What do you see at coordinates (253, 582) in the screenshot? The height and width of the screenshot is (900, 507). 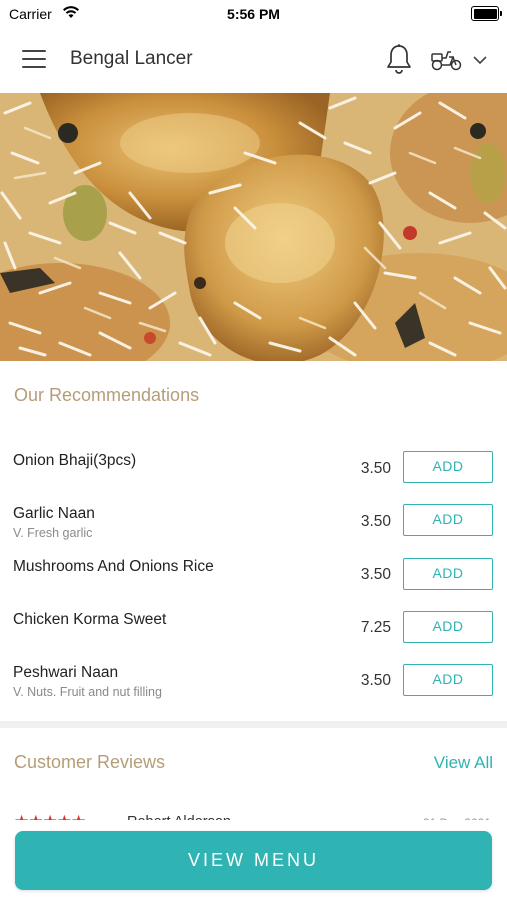 I see `recommendation-item: Mushrooms And Onions Rice 3.50 ADD` at bounding box center [253, 582].